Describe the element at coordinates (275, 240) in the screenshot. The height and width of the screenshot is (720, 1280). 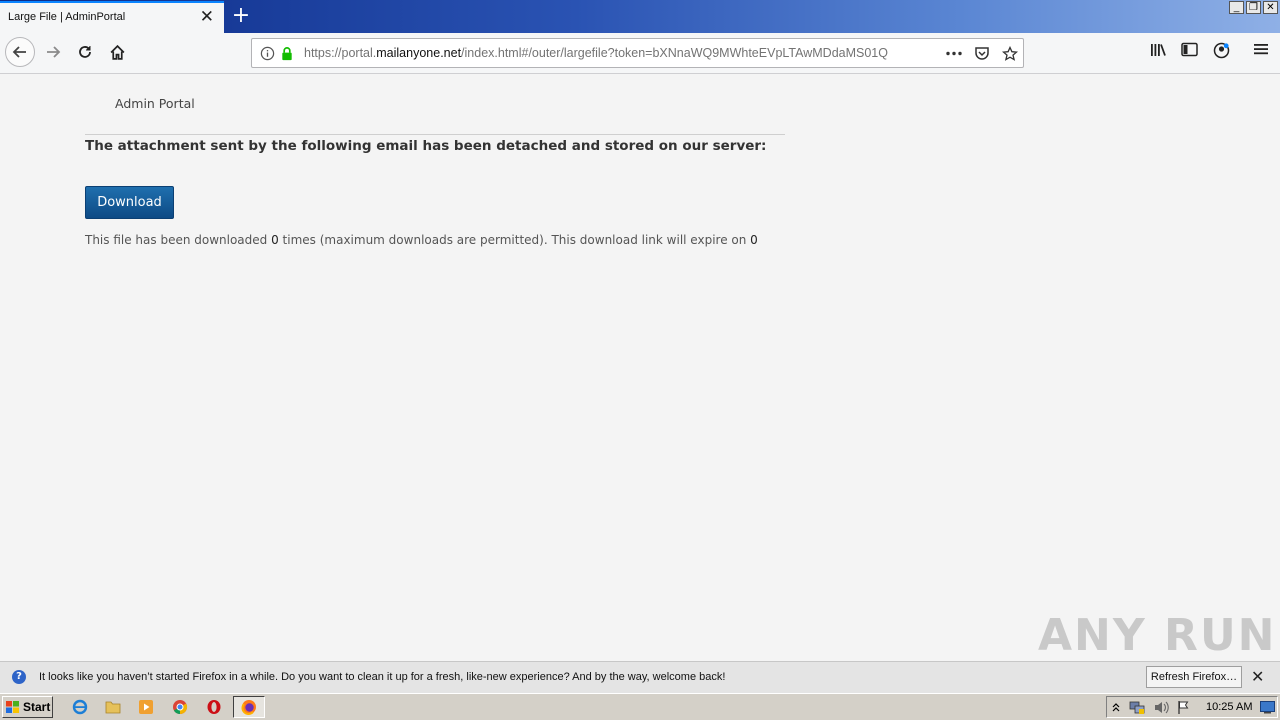
I see `download-count: 0` at that location.